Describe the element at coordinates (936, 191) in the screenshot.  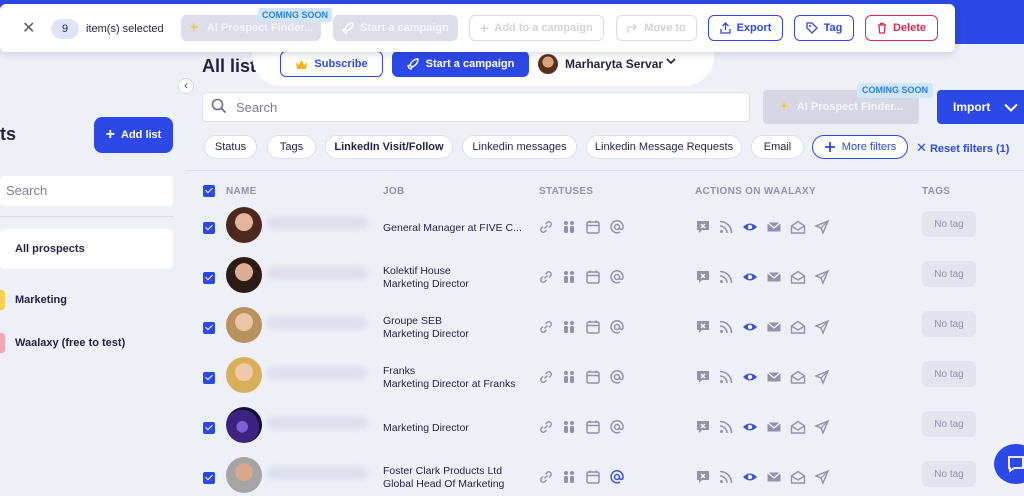
I see `column-header-tags: TAGS` at that location.